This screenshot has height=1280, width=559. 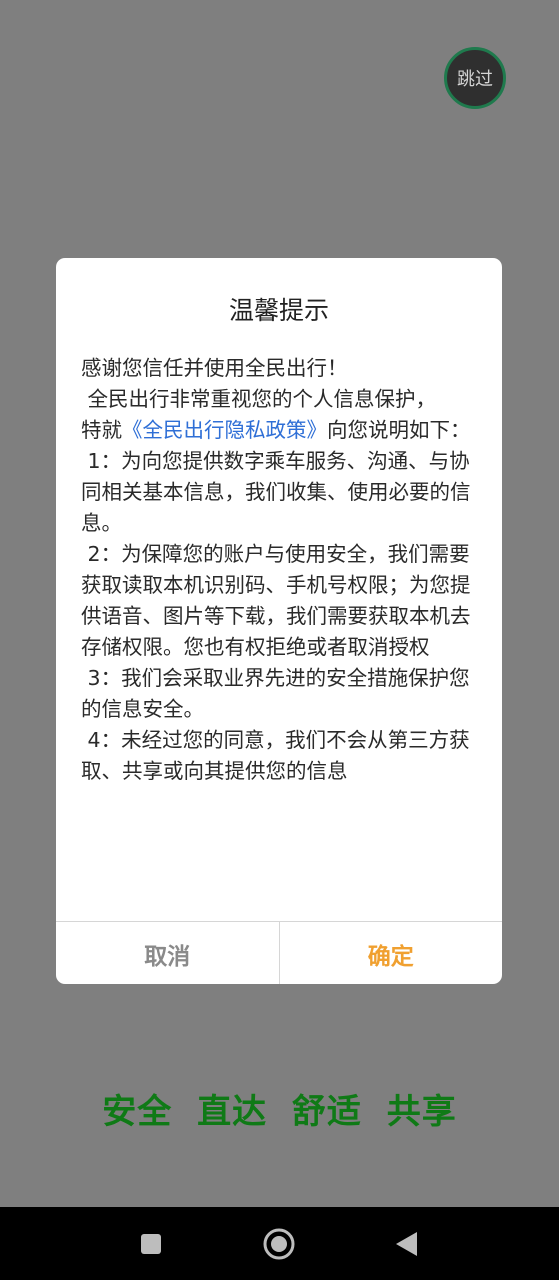 What do you see at coordinates (391, 953) in the screenshot?
I see `confirm-button: 确定` at bounding box center [391, 953].